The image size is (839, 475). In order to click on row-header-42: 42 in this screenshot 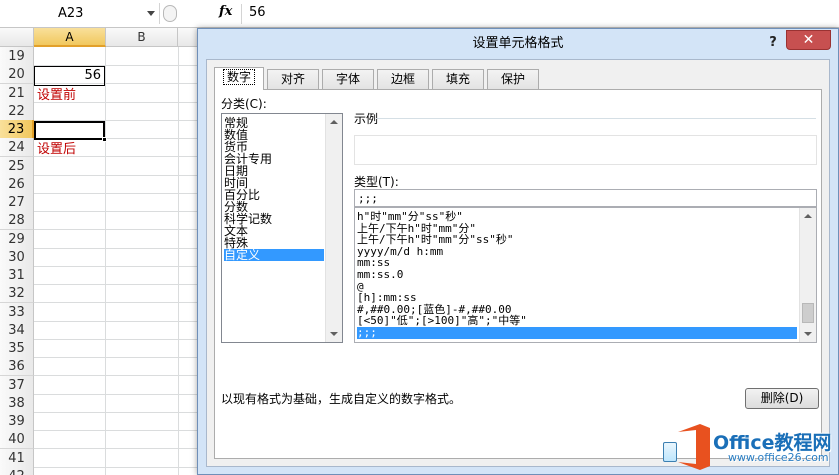, I will do `click(17, 470)`.